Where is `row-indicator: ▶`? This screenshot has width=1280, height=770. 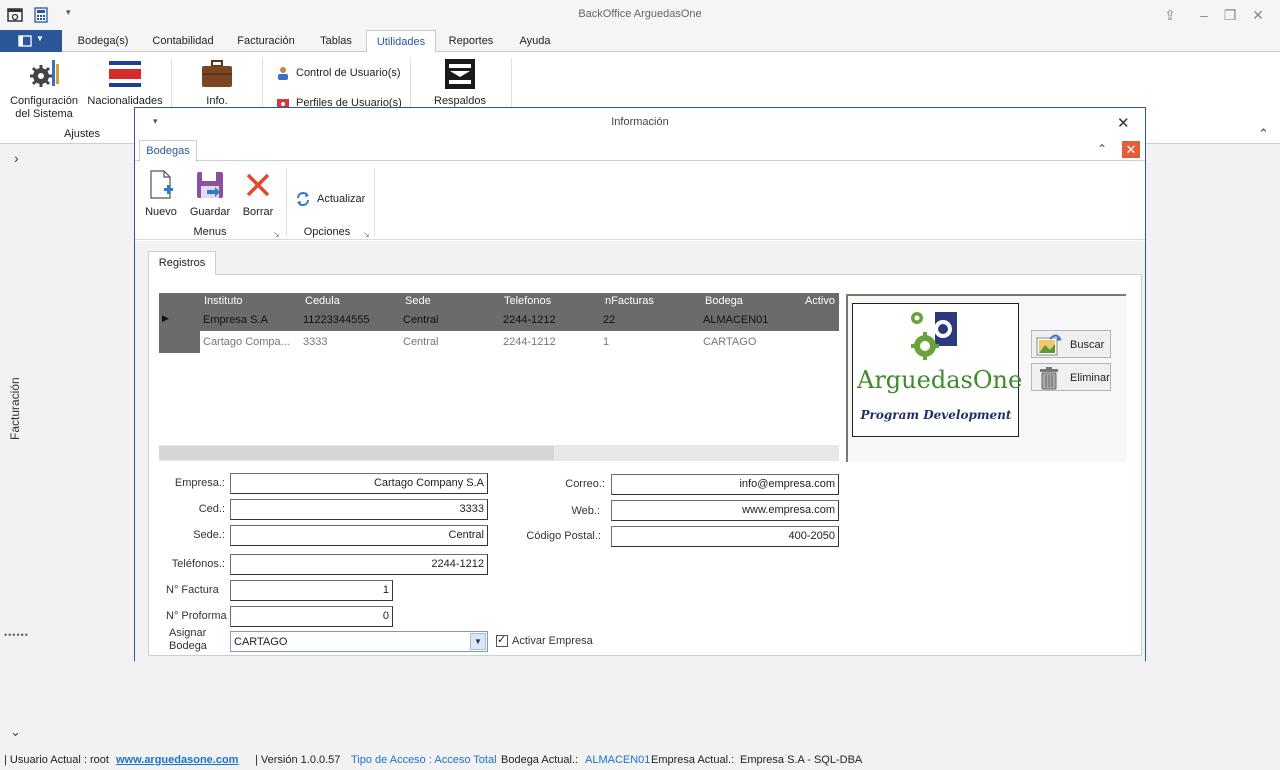 row-indicator: ▶ is located at coordinates (179, 320).